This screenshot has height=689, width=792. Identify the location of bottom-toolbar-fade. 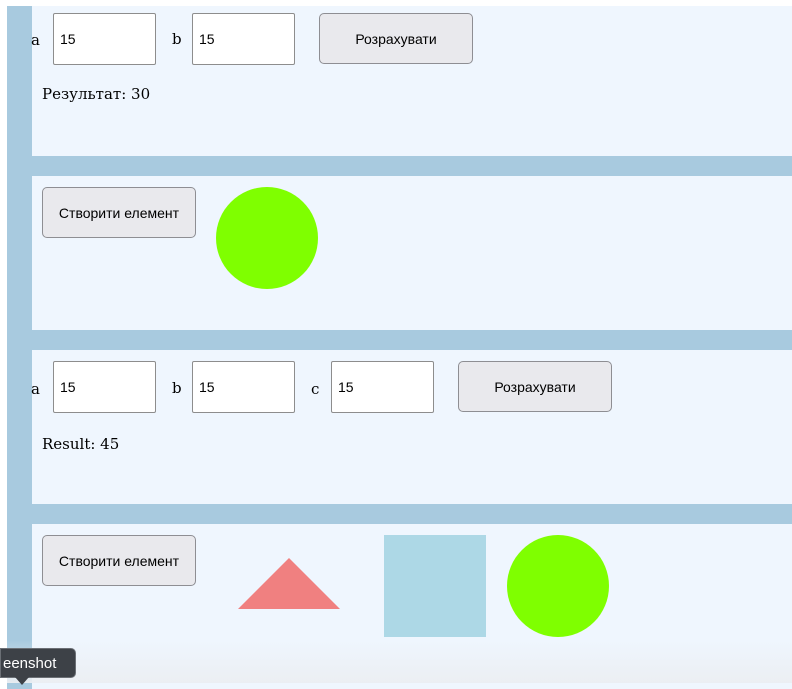
(399, 661).